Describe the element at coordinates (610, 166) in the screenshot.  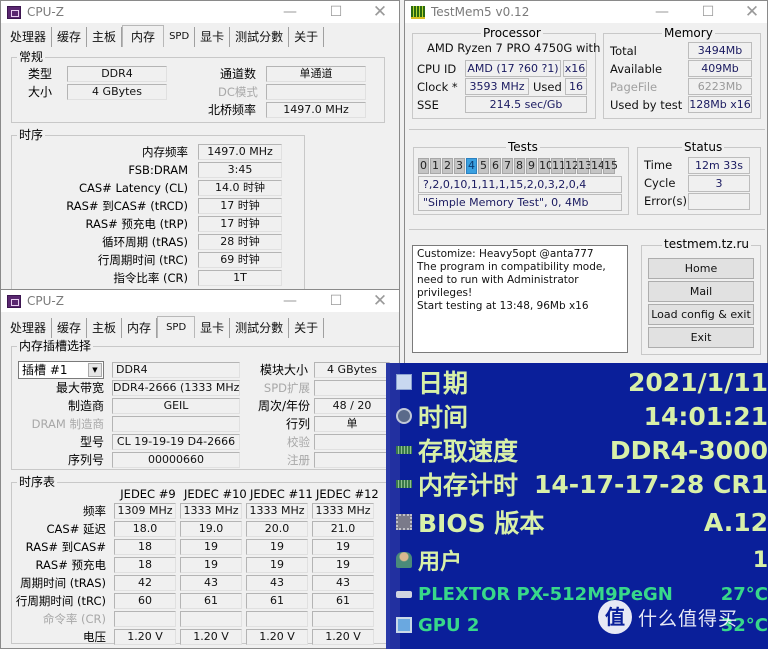
I see `test-cell-15: 15` at that location.